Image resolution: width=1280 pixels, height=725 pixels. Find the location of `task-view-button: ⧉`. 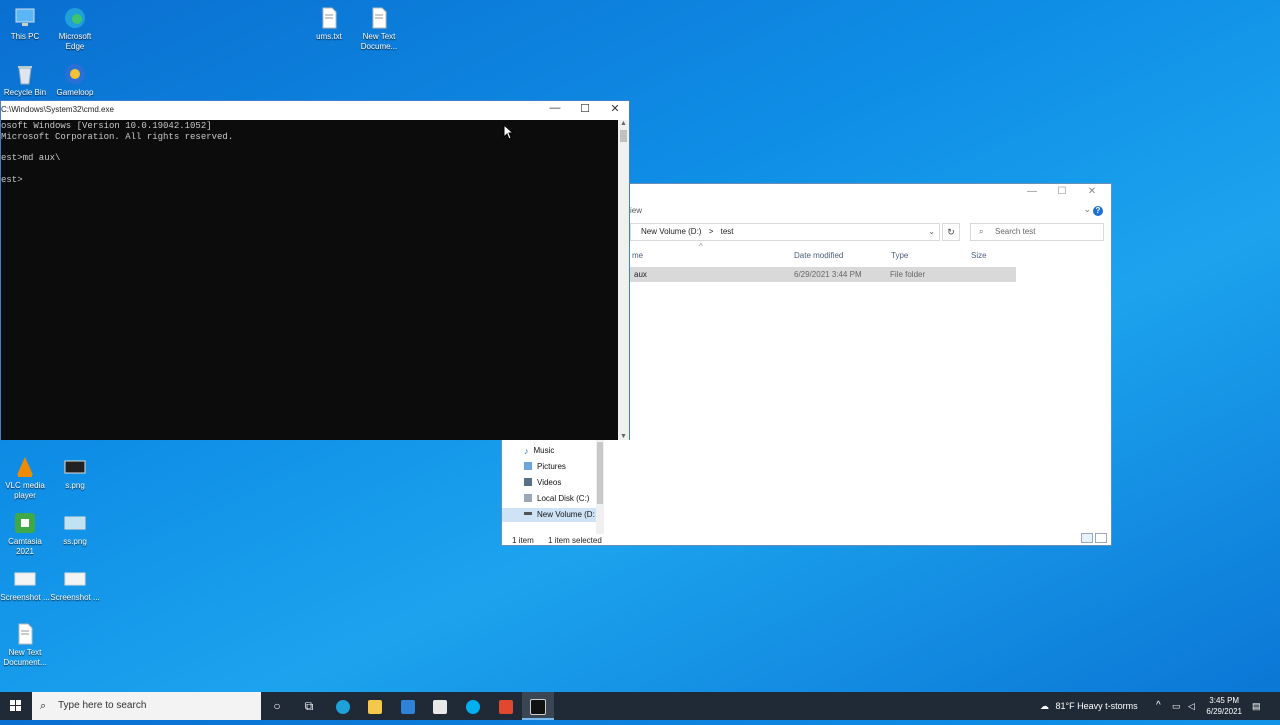

task-view-button: ⧉ is located at coordinates (309, 706).